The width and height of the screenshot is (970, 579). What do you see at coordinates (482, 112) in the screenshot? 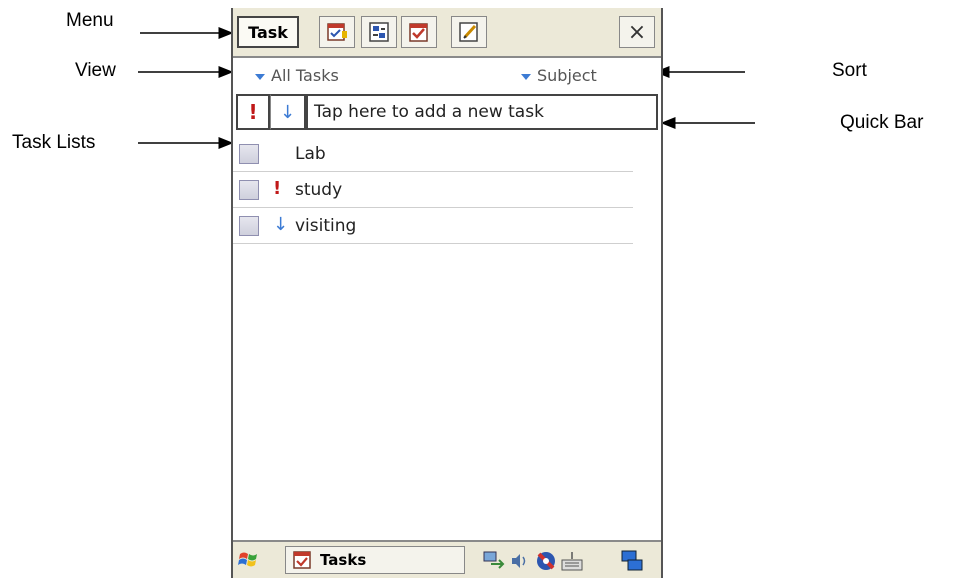
I see `new-task-input: Tap here to add a new task` at bounding box center [482, 112].